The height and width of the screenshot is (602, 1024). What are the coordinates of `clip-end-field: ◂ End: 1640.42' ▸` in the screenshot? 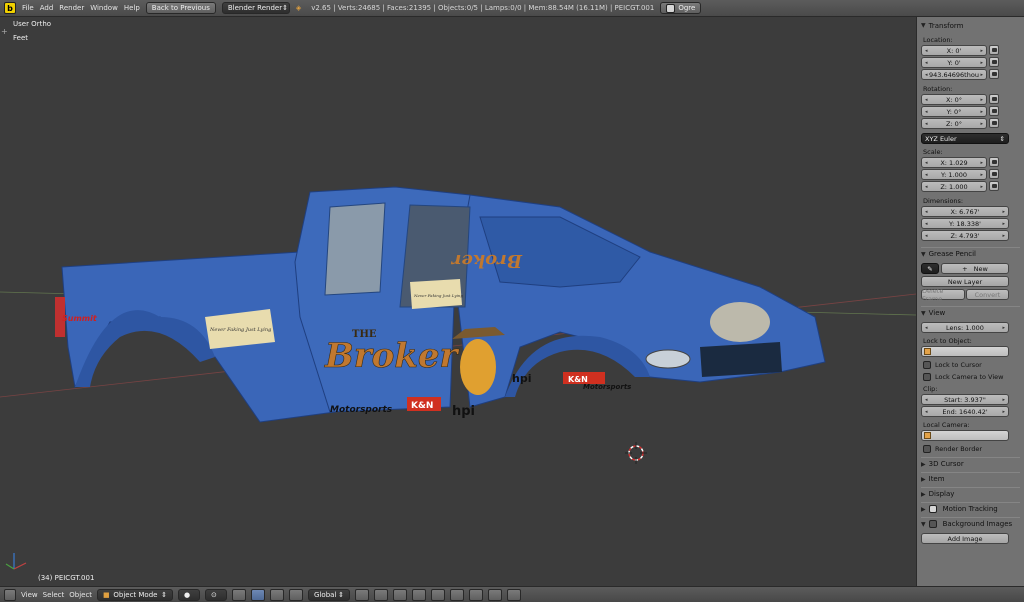 It's located at (965, 411).